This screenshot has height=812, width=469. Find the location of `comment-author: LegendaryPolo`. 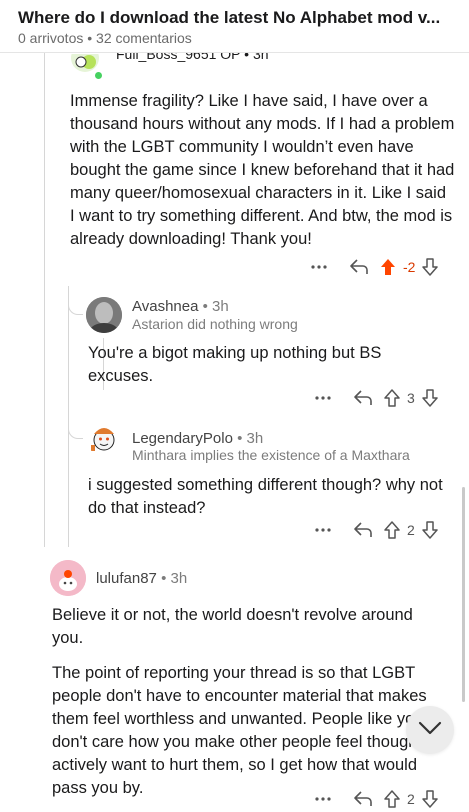

comment-author: LegendaryPolo is located at coordinates (182, 438).